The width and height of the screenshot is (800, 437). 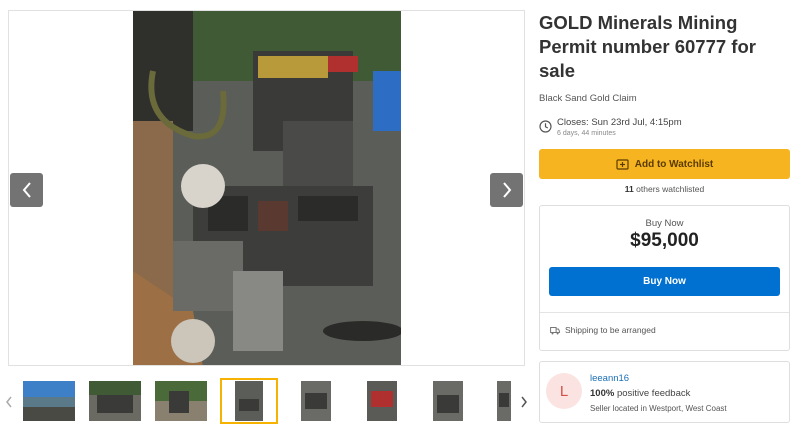 What do you see at coordinates (629, 189) in the screenshot?
I see `watchlist-count-number: 11` at bounding box center [629, 189].